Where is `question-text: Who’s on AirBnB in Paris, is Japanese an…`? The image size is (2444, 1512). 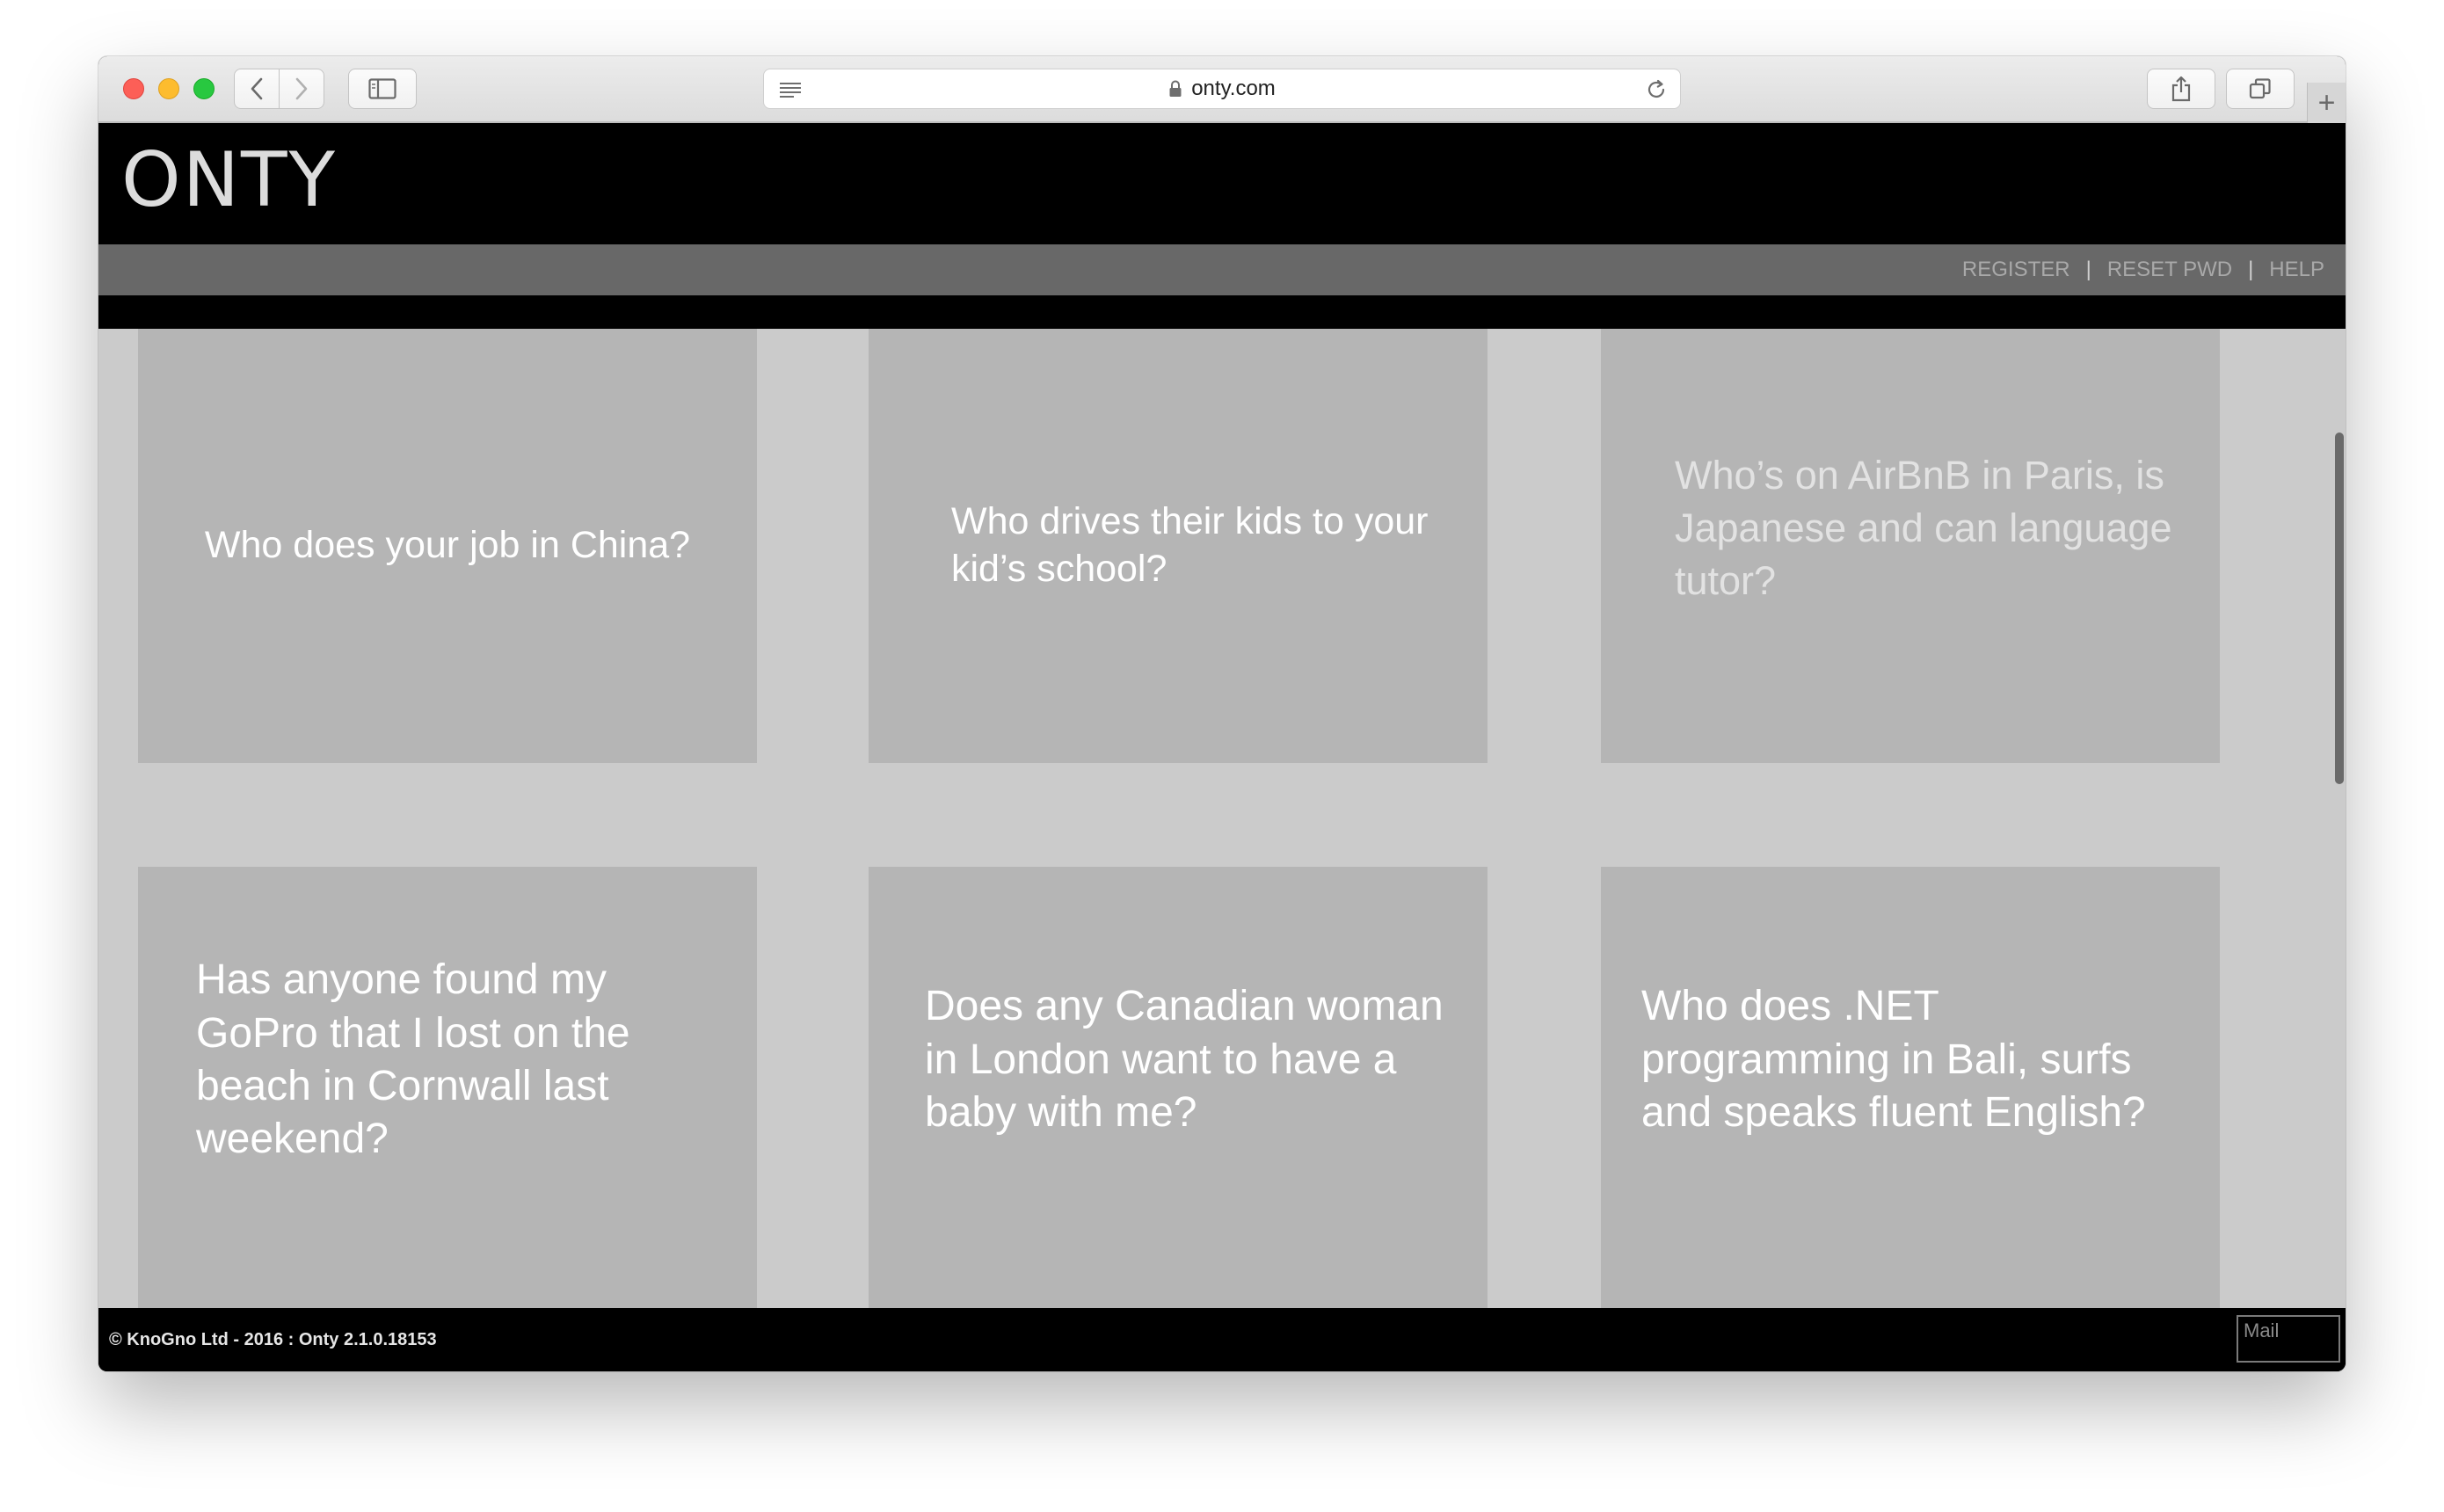 question-text: Who’s on AirBnB in Paris, is Japanese an… is located at coordinates (1923, 528).